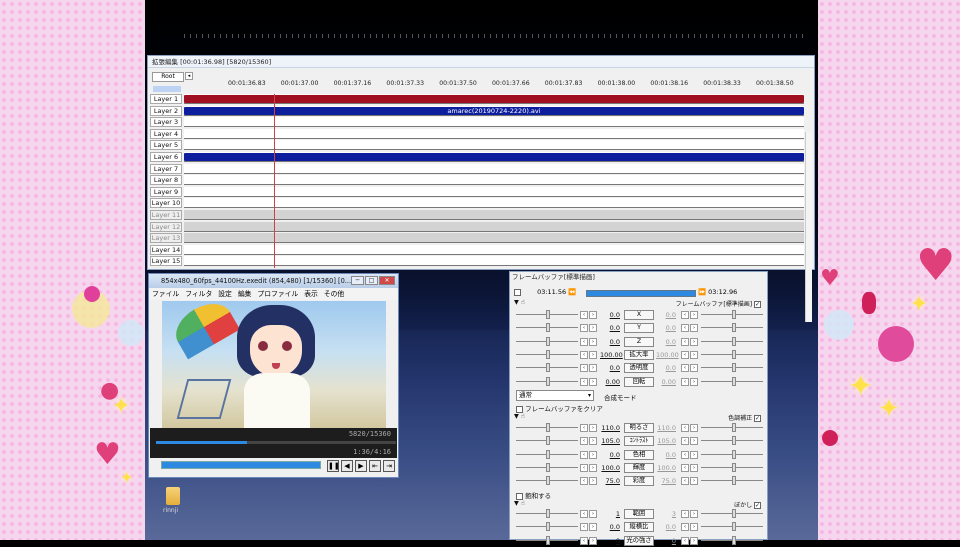  I want to click on section1-checkbox: ✓, so click(757, 304).